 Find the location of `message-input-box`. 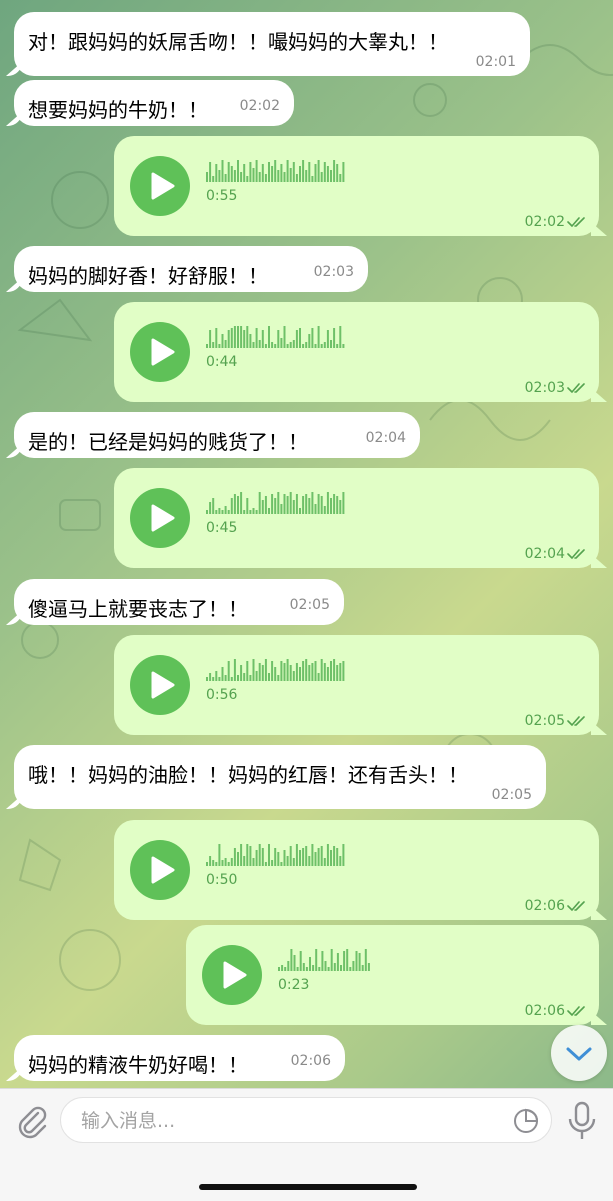

message-input-box is located at coordinates (306, 1120).